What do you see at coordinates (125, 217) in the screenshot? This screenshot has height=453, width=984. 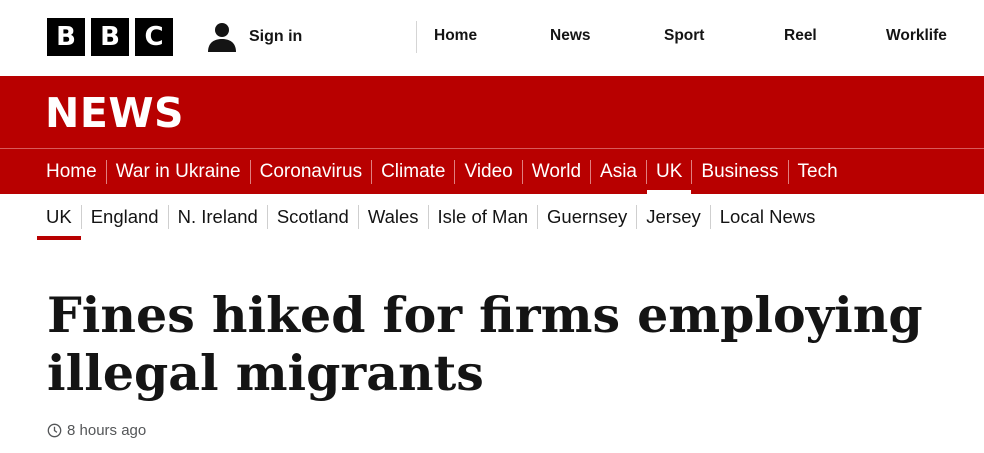 I see `sub-nav-england: England` at bounding box center [125, 217].